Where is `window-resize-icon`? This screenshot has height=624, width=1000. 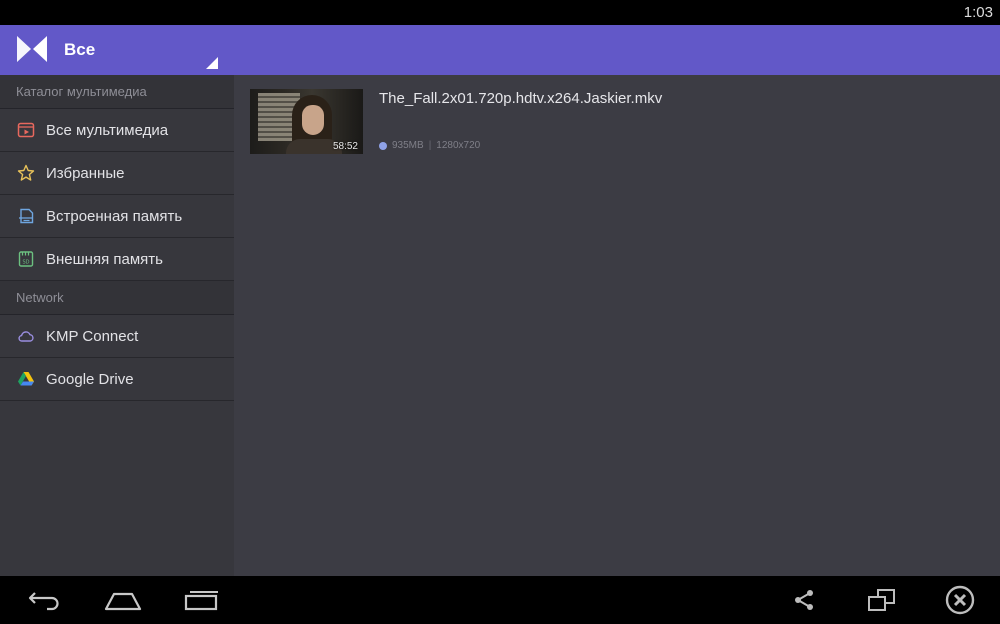 window-resize-icon is located at coordinates (882, 600).